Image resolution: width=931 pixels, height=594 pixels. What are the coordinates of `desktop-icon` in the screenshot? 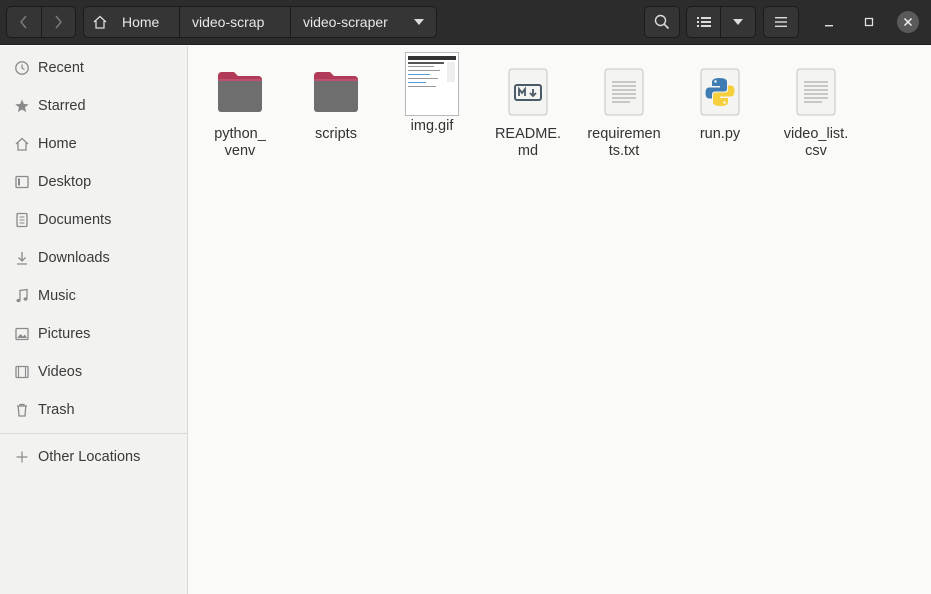 It's located at (22, 182).